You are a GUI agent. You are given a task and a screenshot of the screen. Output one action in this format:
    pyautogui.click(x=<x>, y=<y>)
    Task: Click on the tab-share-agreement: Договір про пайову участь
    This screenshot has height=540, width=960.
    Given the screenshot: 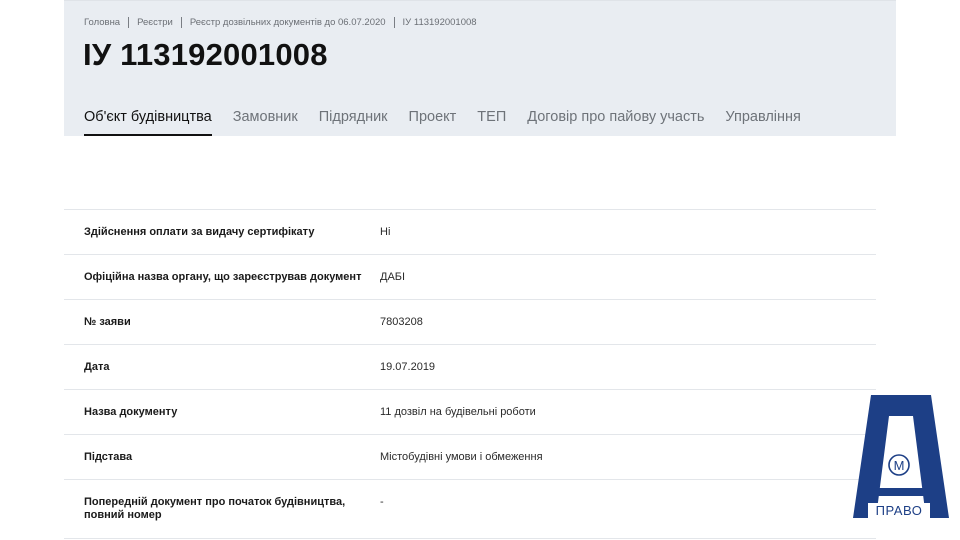 What is the action you would take?
    pyautogui.click(x=615, y=122)
    